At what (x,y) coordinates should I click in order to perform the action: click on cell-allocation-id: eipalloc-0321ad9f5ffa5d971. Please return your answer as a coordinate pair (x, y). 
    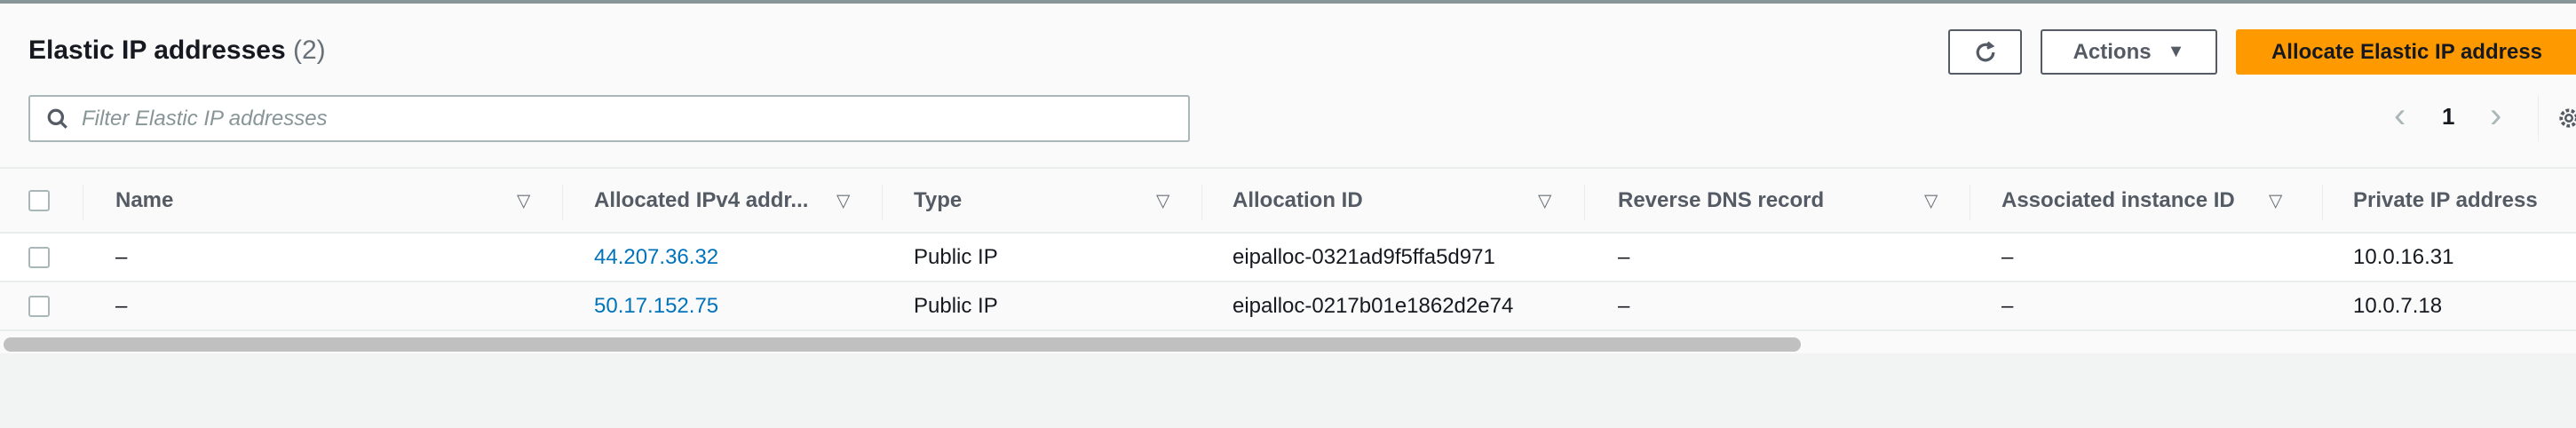
    Looking at the image, I should click on (1364, 256).